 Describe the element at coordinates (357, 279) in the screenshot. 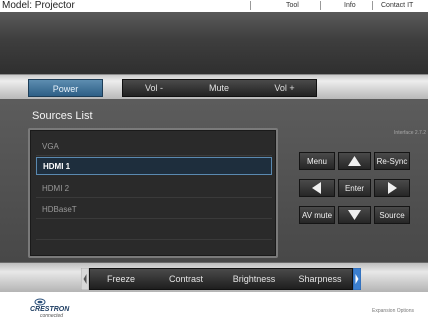

I see `scroll-right-icon` at that location.